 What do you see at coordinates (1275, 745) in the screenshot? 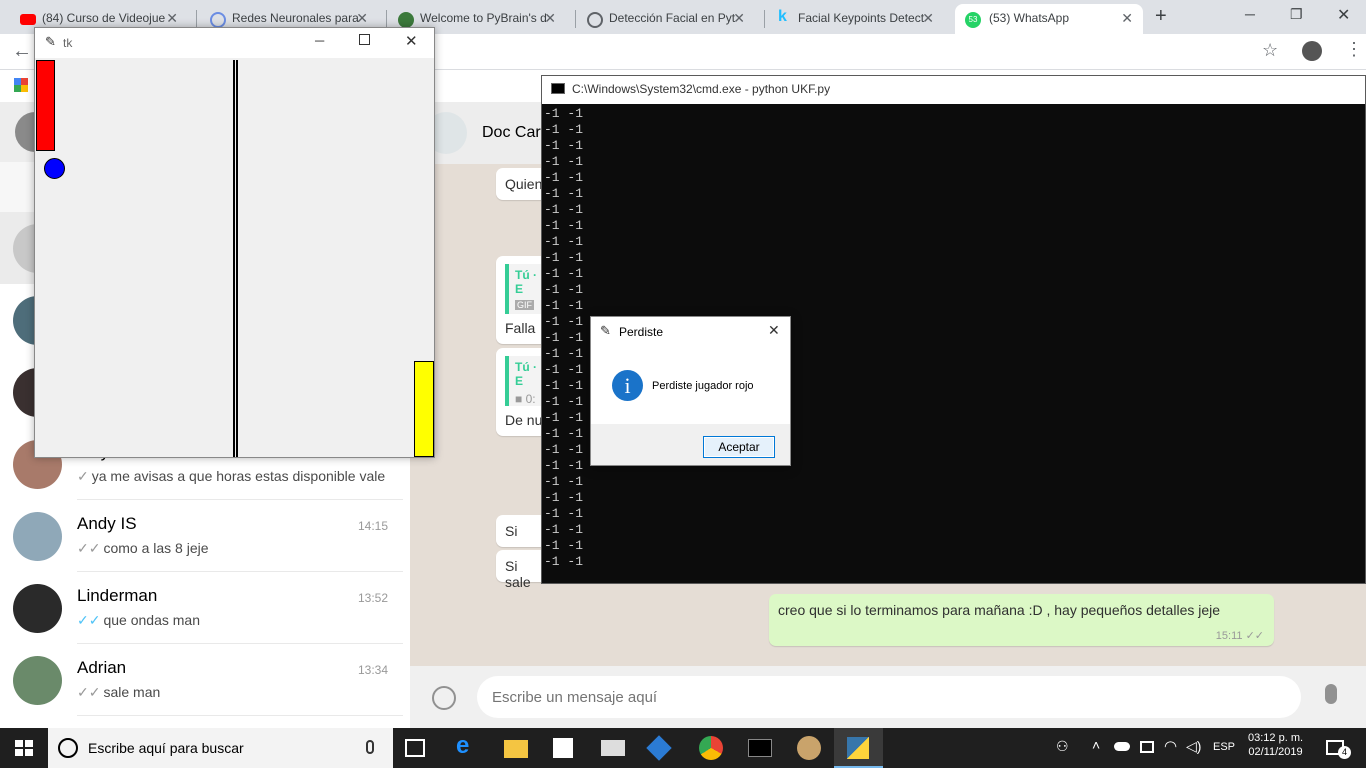
I see `clock: 03:12 p. m. 02/11/2019` at bounding box center [1275, 745].